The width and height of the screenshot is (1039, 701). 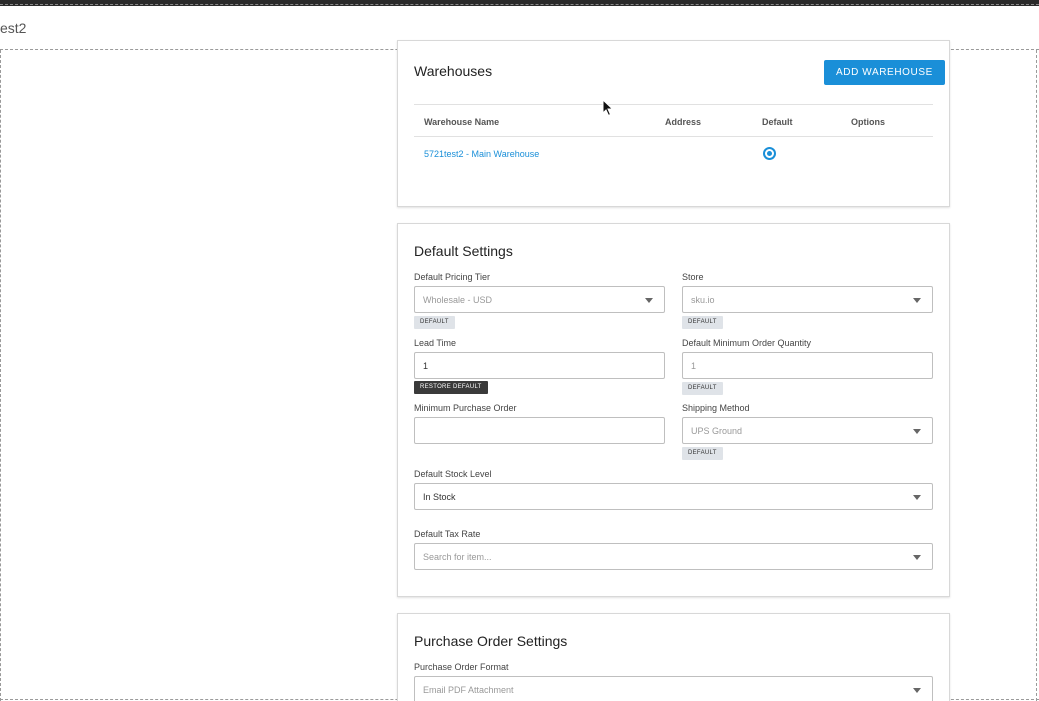 What do you see at coordinates (673, 496) in the screenshot?
I see `stock-level-select: In Stock` at bounding box center [673, 496].